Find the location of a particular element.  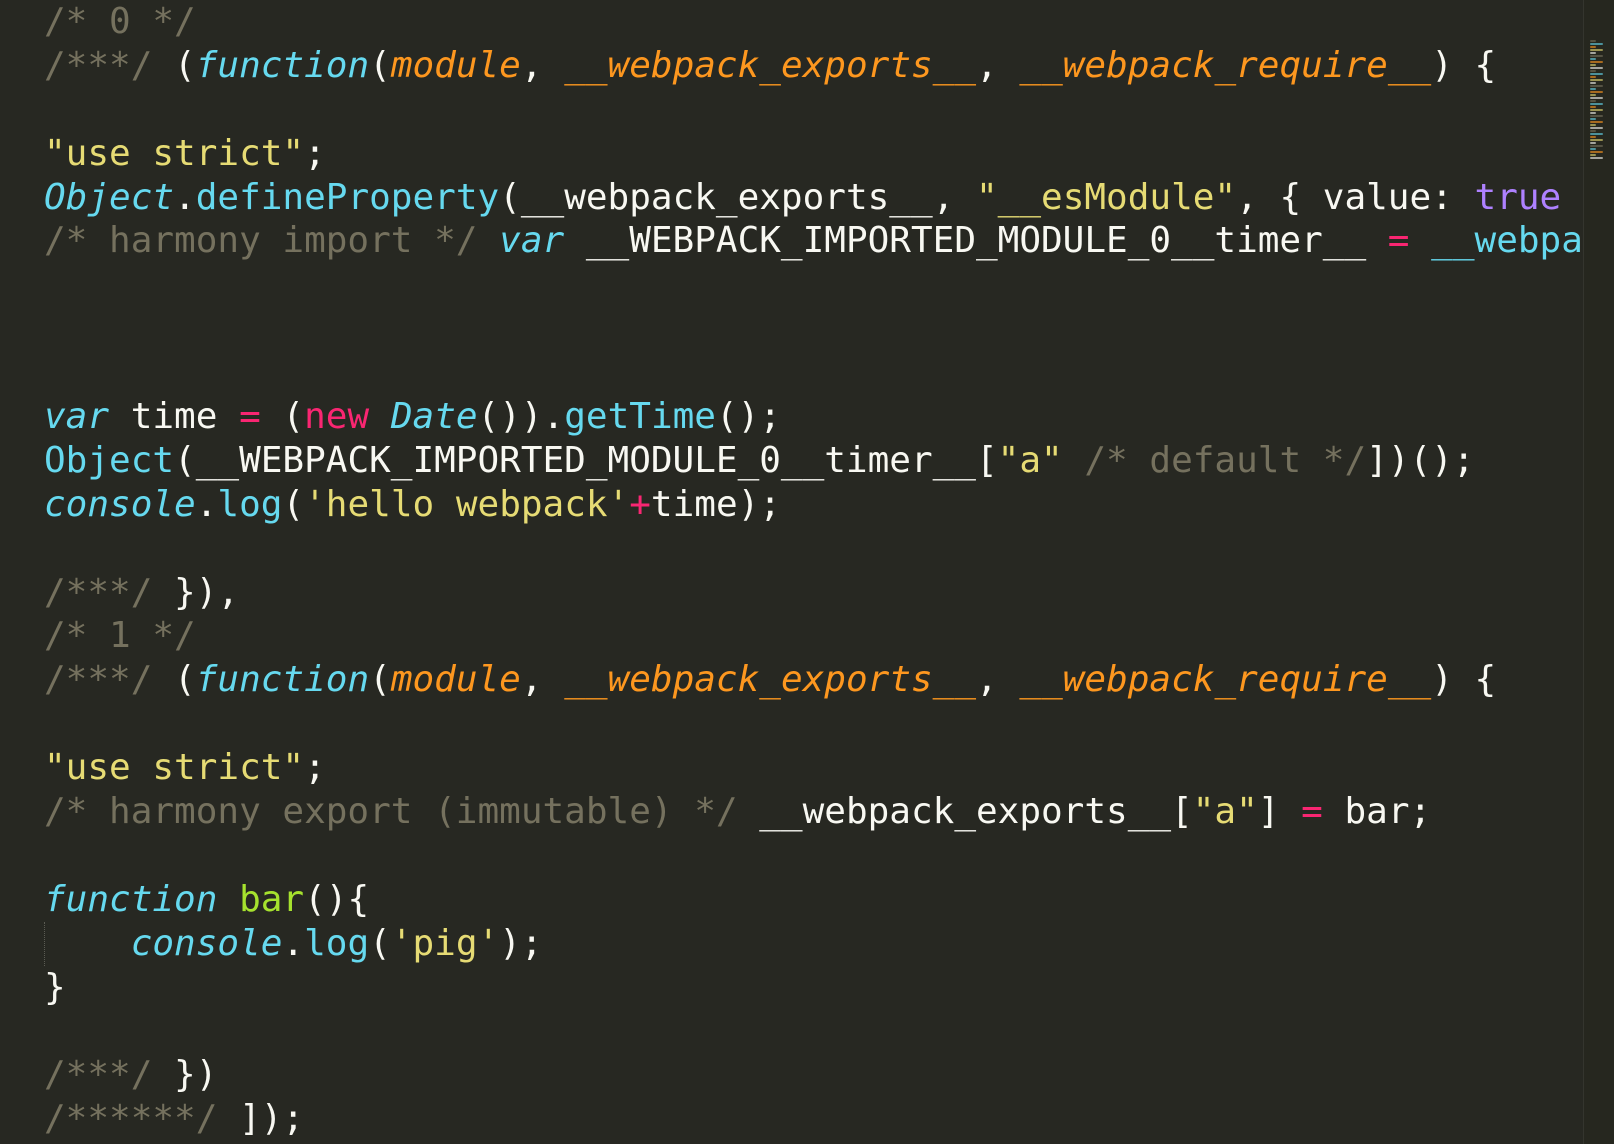

code-token-plain: , { value: is located at coordinates (1355, 197).